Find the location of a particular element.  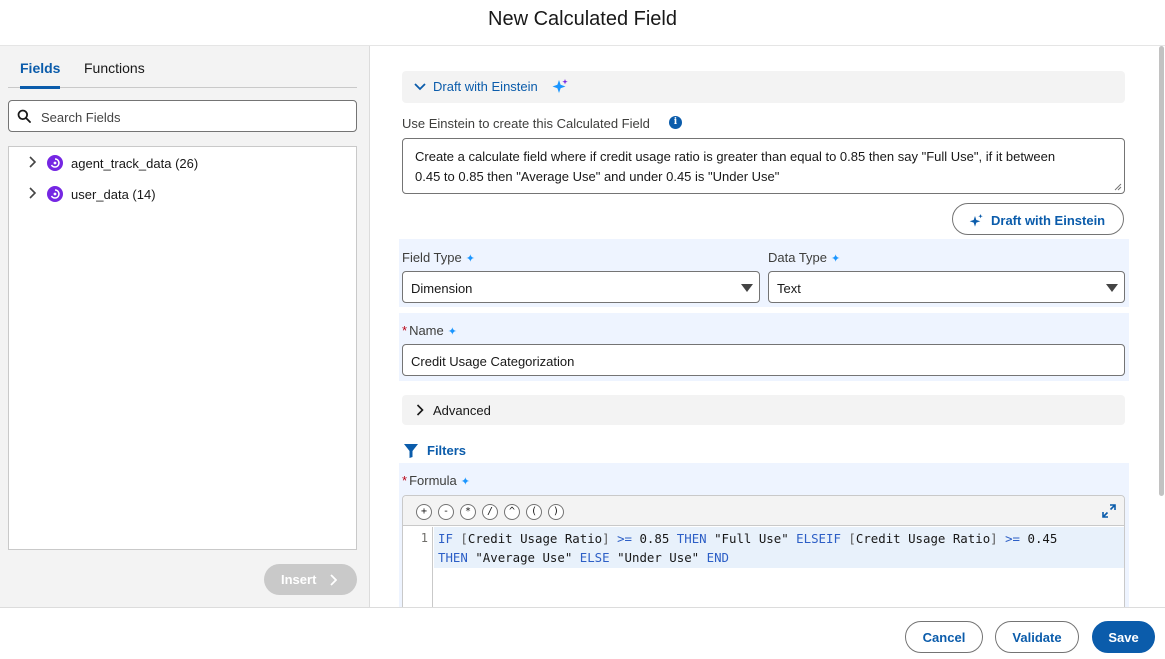

resize-grip-icon is located at coordinates (1118, 187).